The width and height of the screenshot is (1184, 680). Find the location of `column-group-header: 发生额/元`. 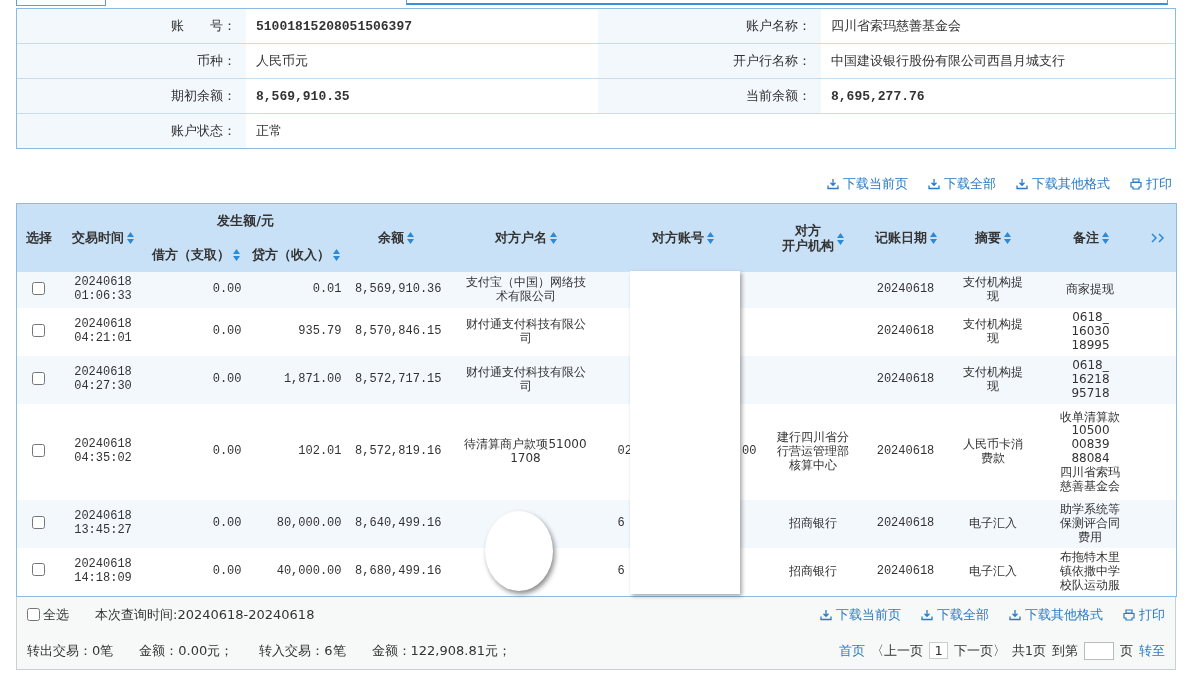

column-group-header: 发生额/元 is located at coordinates (245, 220).